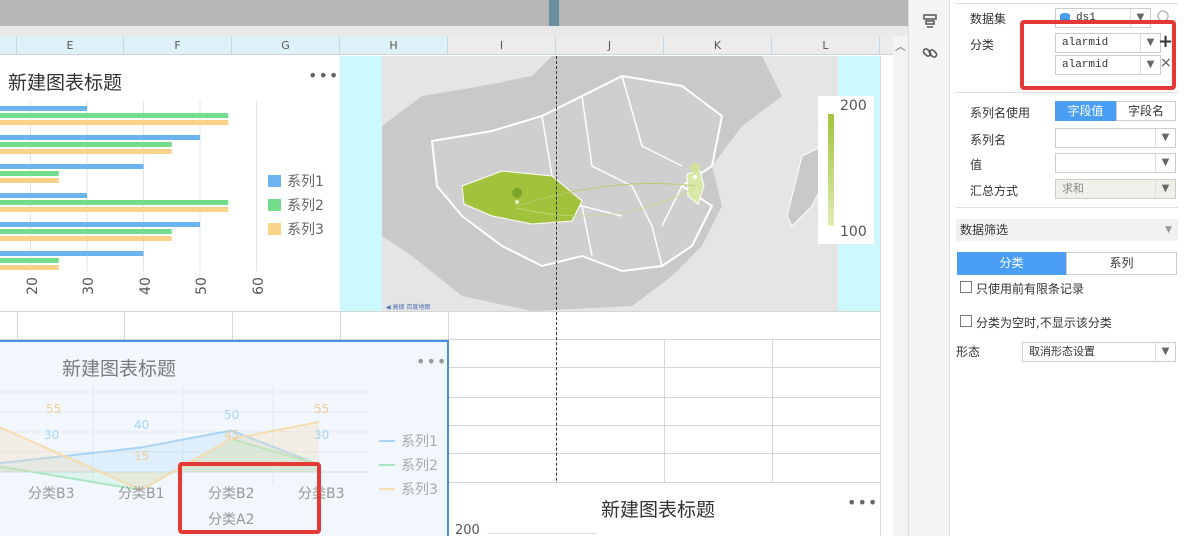  Describe the element at coordinates (394, 45) in the screenshot. I see `column-header-h: H` at that location.